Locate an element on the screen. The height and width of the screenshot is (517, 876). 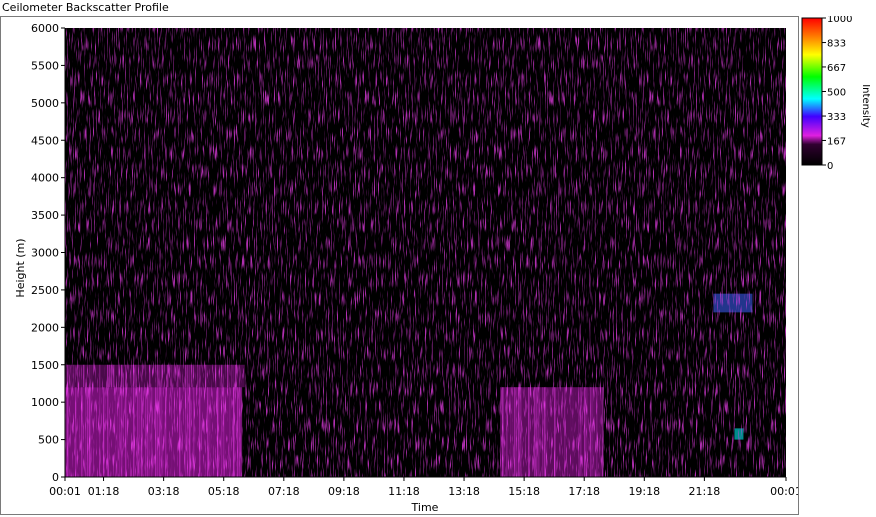
colorbar-tick-label: 1000 is located at coordinates (839, 20).